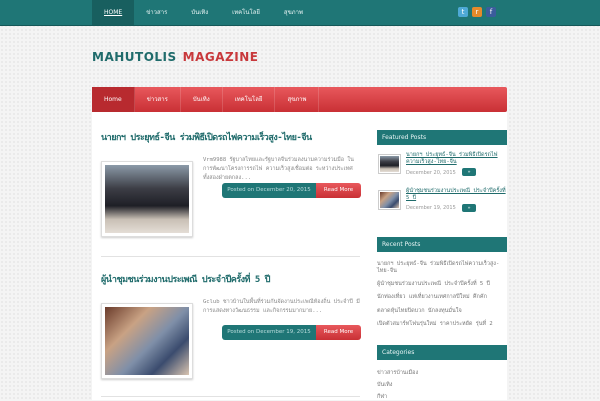  I want to click on social-links: t r f, so click(477, 12).